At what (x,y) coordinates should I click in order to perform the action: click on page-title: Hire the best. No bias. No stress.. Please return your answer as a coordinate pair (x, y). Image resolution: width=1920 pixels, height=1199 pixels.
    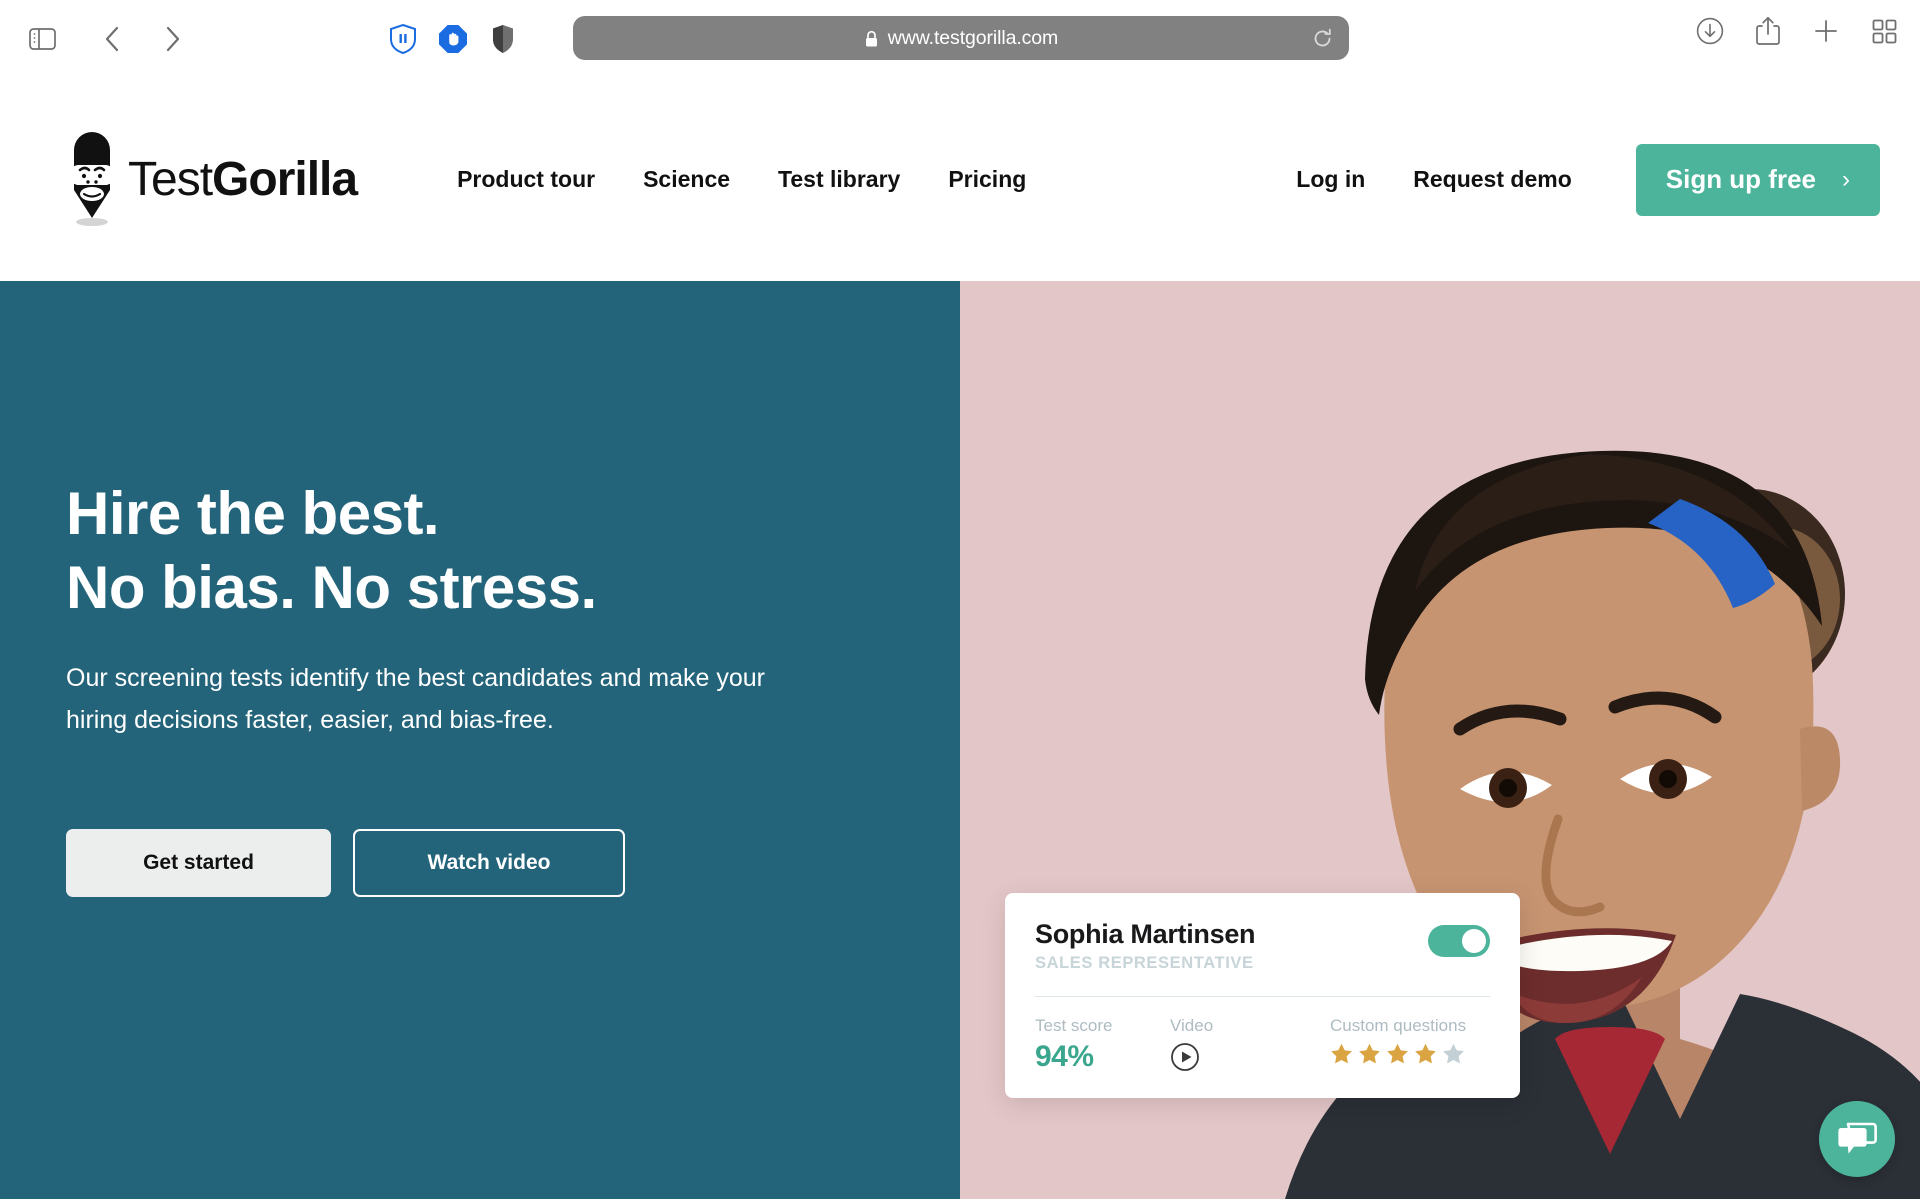
    Looking at the image, I should click on (481, 551).